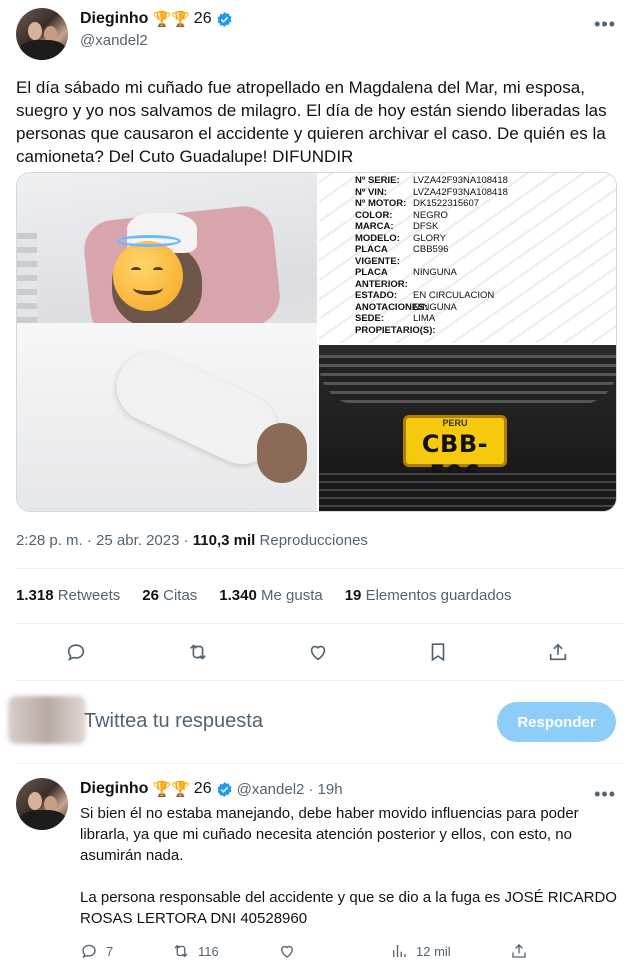 The height and width of the screenshot is (969, 640). Describe the element at coordinates (270, 595) in the screenshot. I see `likes-stat: 1.340 Me gusta` at that location.